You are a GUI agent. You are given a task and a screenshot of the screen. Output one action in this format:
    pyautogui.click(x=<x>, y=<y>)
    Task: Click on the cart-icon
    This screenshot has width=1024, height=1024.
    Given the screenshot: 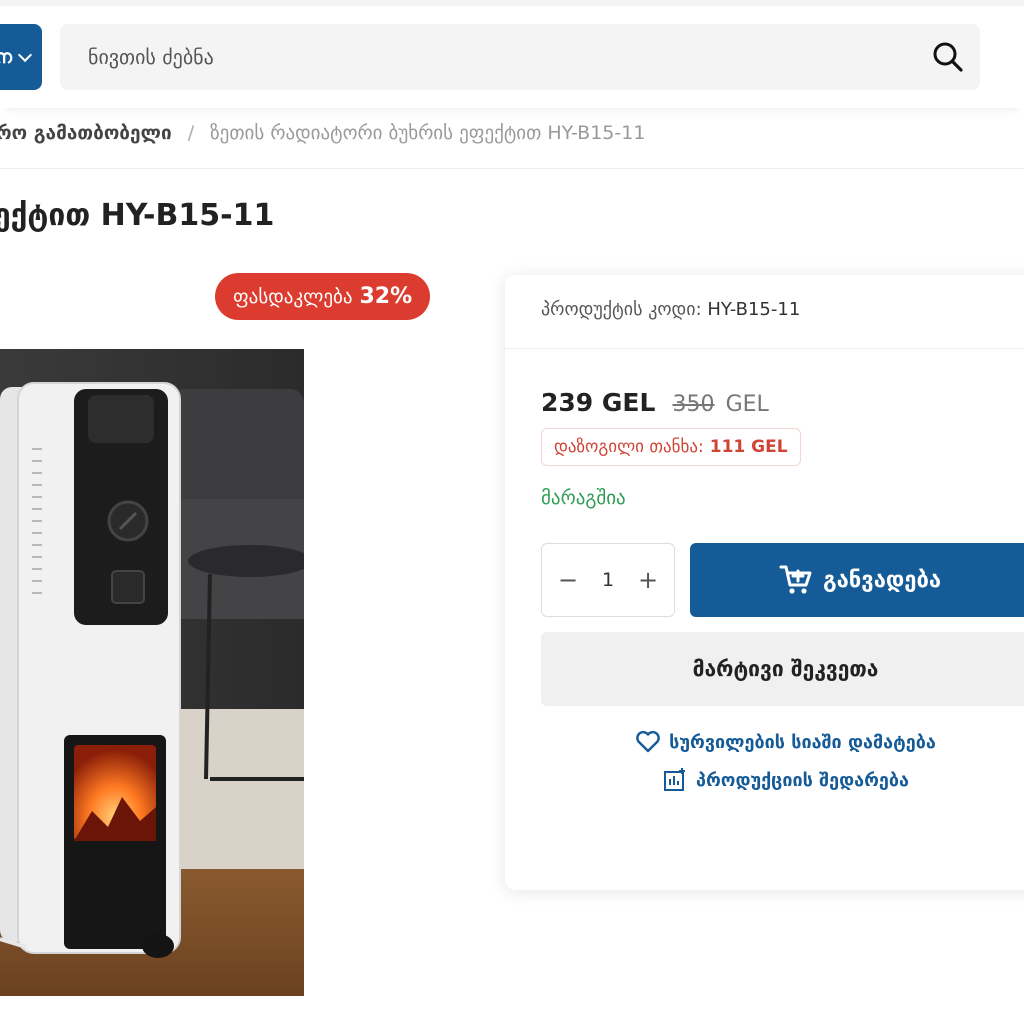 What is the action you would take?
    pyautogui.click(x=795, y=579)
    